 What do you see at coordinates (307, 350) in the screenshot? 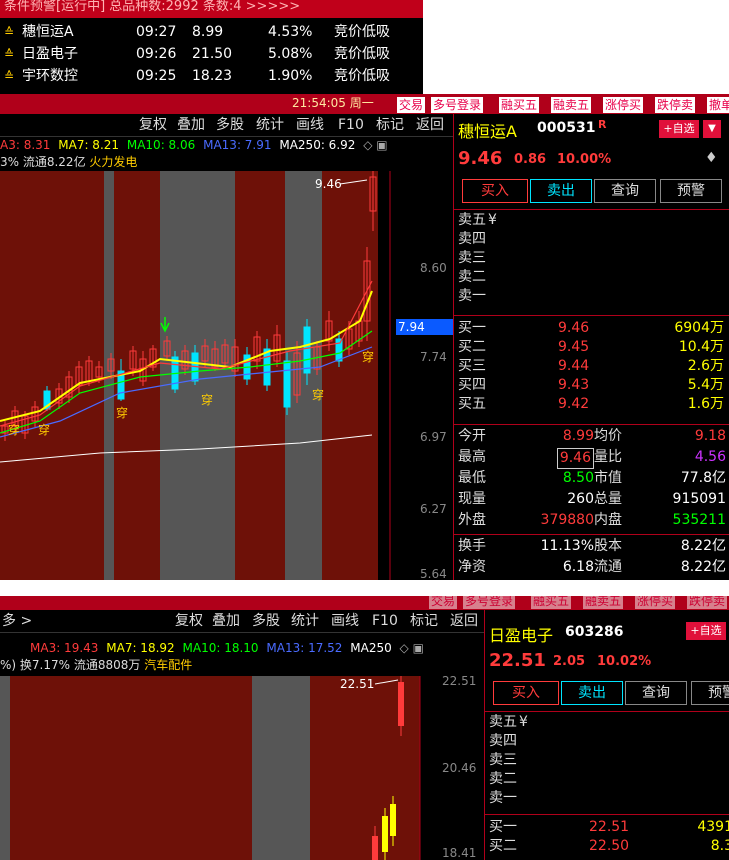
I see `candle-body` at bounding box center [307, 350].